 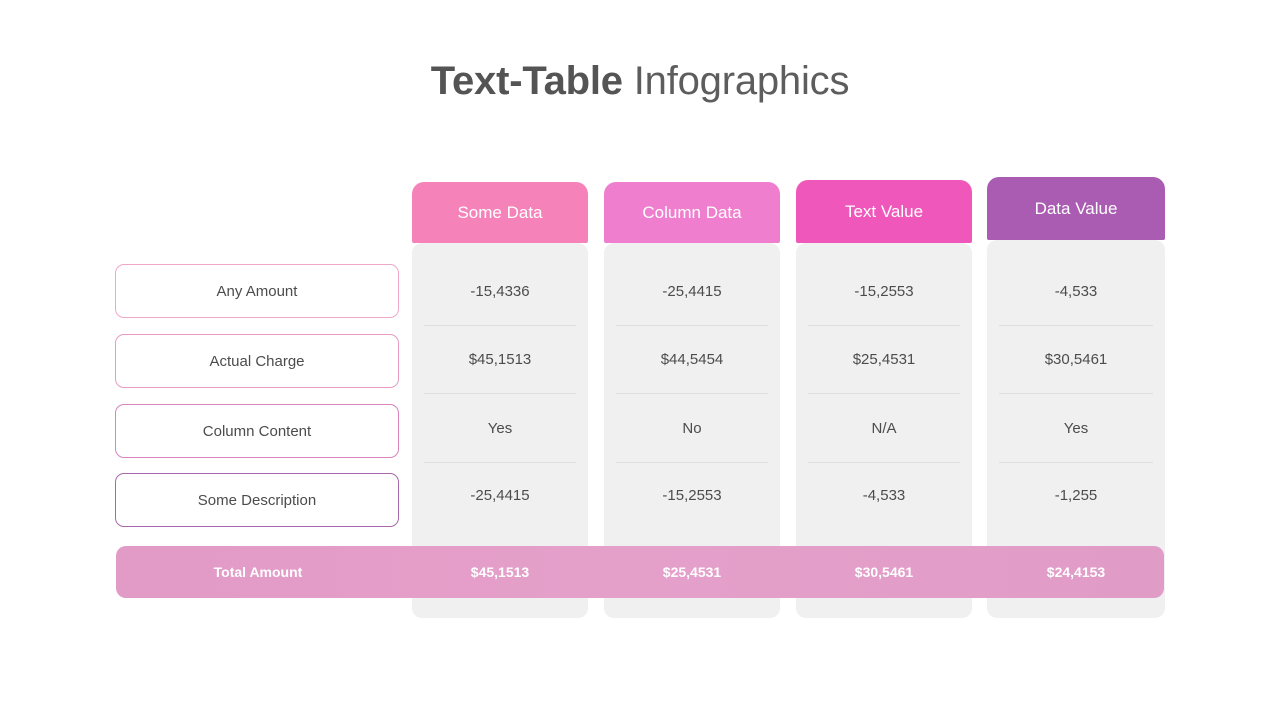 I want to click on total-value-c2: $25,4531, so click(x=692, y=572).